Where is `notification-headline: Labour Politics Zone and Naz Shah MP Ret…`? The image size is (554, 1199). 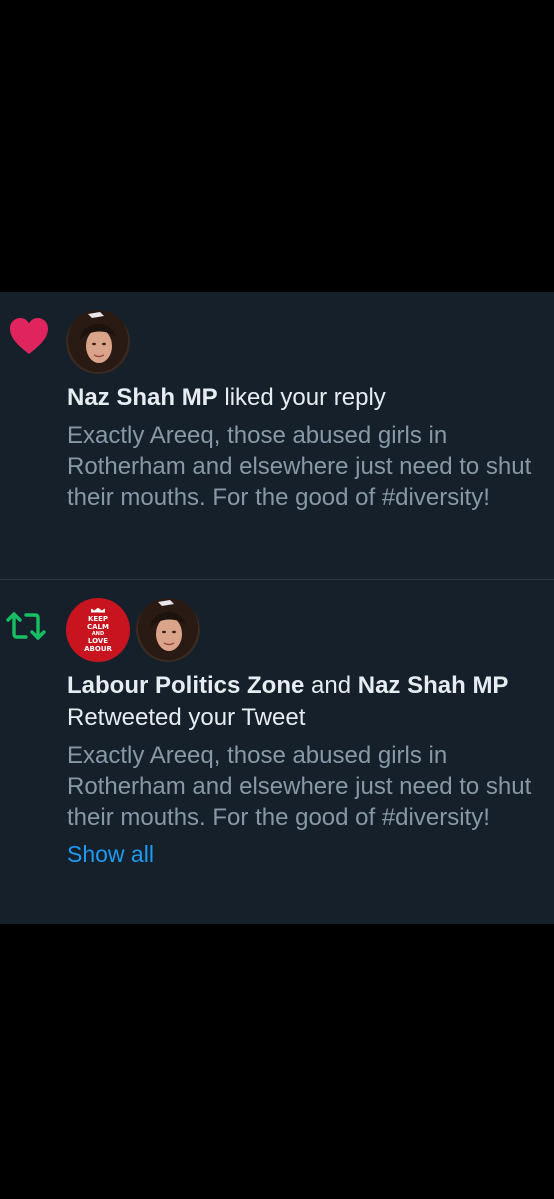
notification-headline: Labour Politics Zone and Naz Shah MP Ret… is located at coordinates (305, 702).